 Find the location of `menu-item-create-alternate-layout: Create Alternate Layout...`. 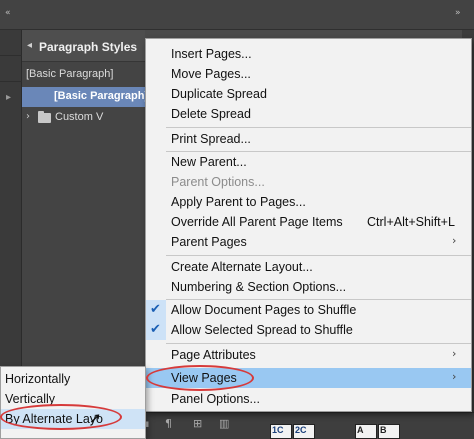

menu-item-create-alternate-layout: Create Alternate Layout... is located at coordinates (308, 267).